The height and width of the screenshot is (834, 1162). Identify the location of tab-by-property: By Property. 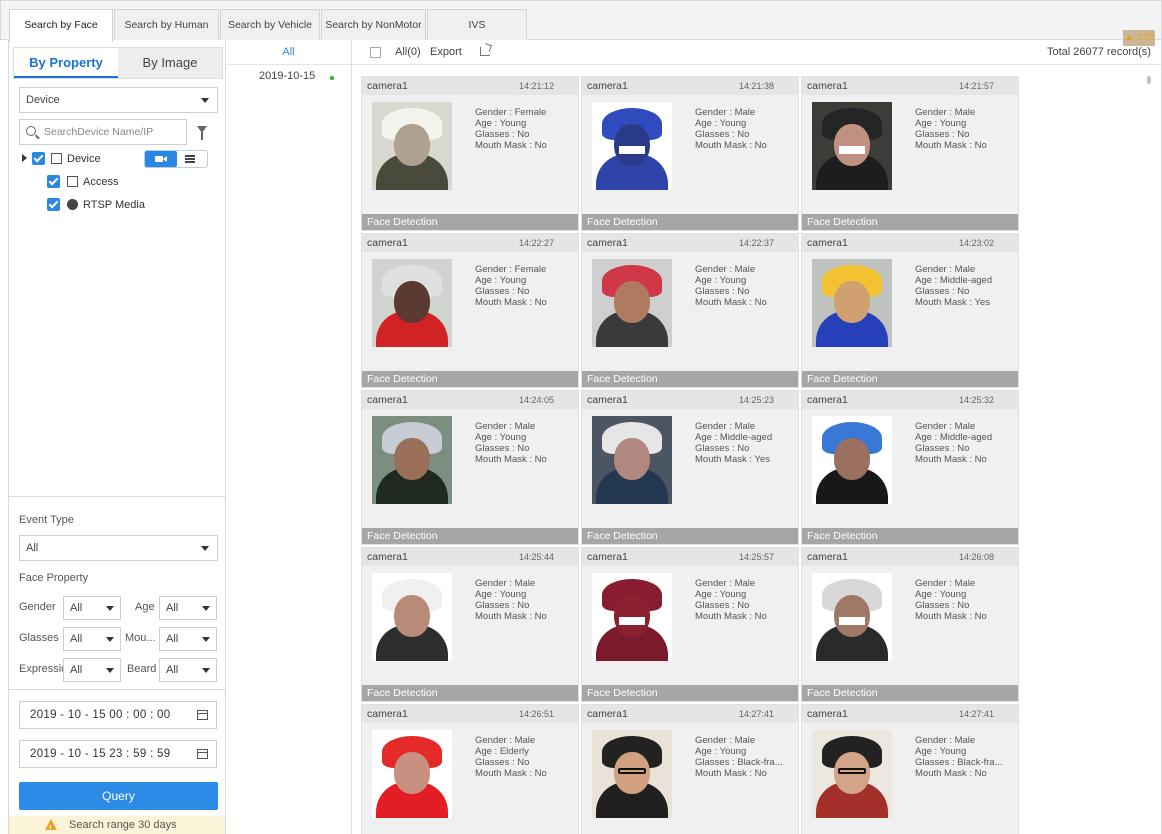
(66, 63).